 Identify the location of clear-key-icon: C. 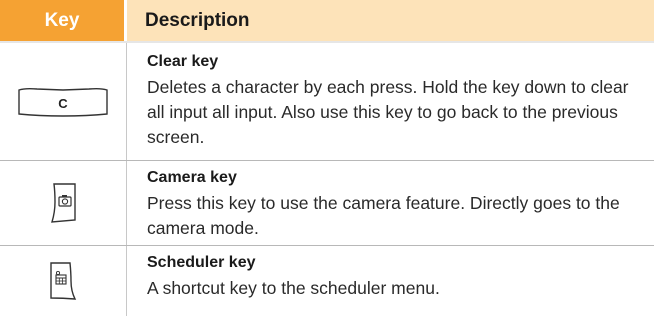
(63, 102).